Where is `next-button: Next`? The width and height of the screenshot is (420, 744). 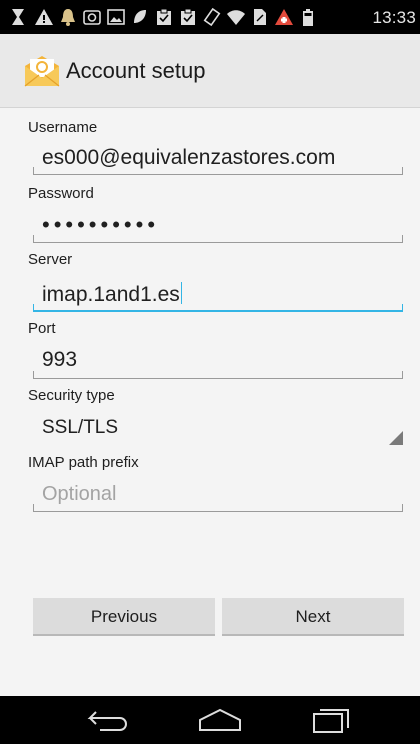
next-button: Next is located at coordinates (313, 617).